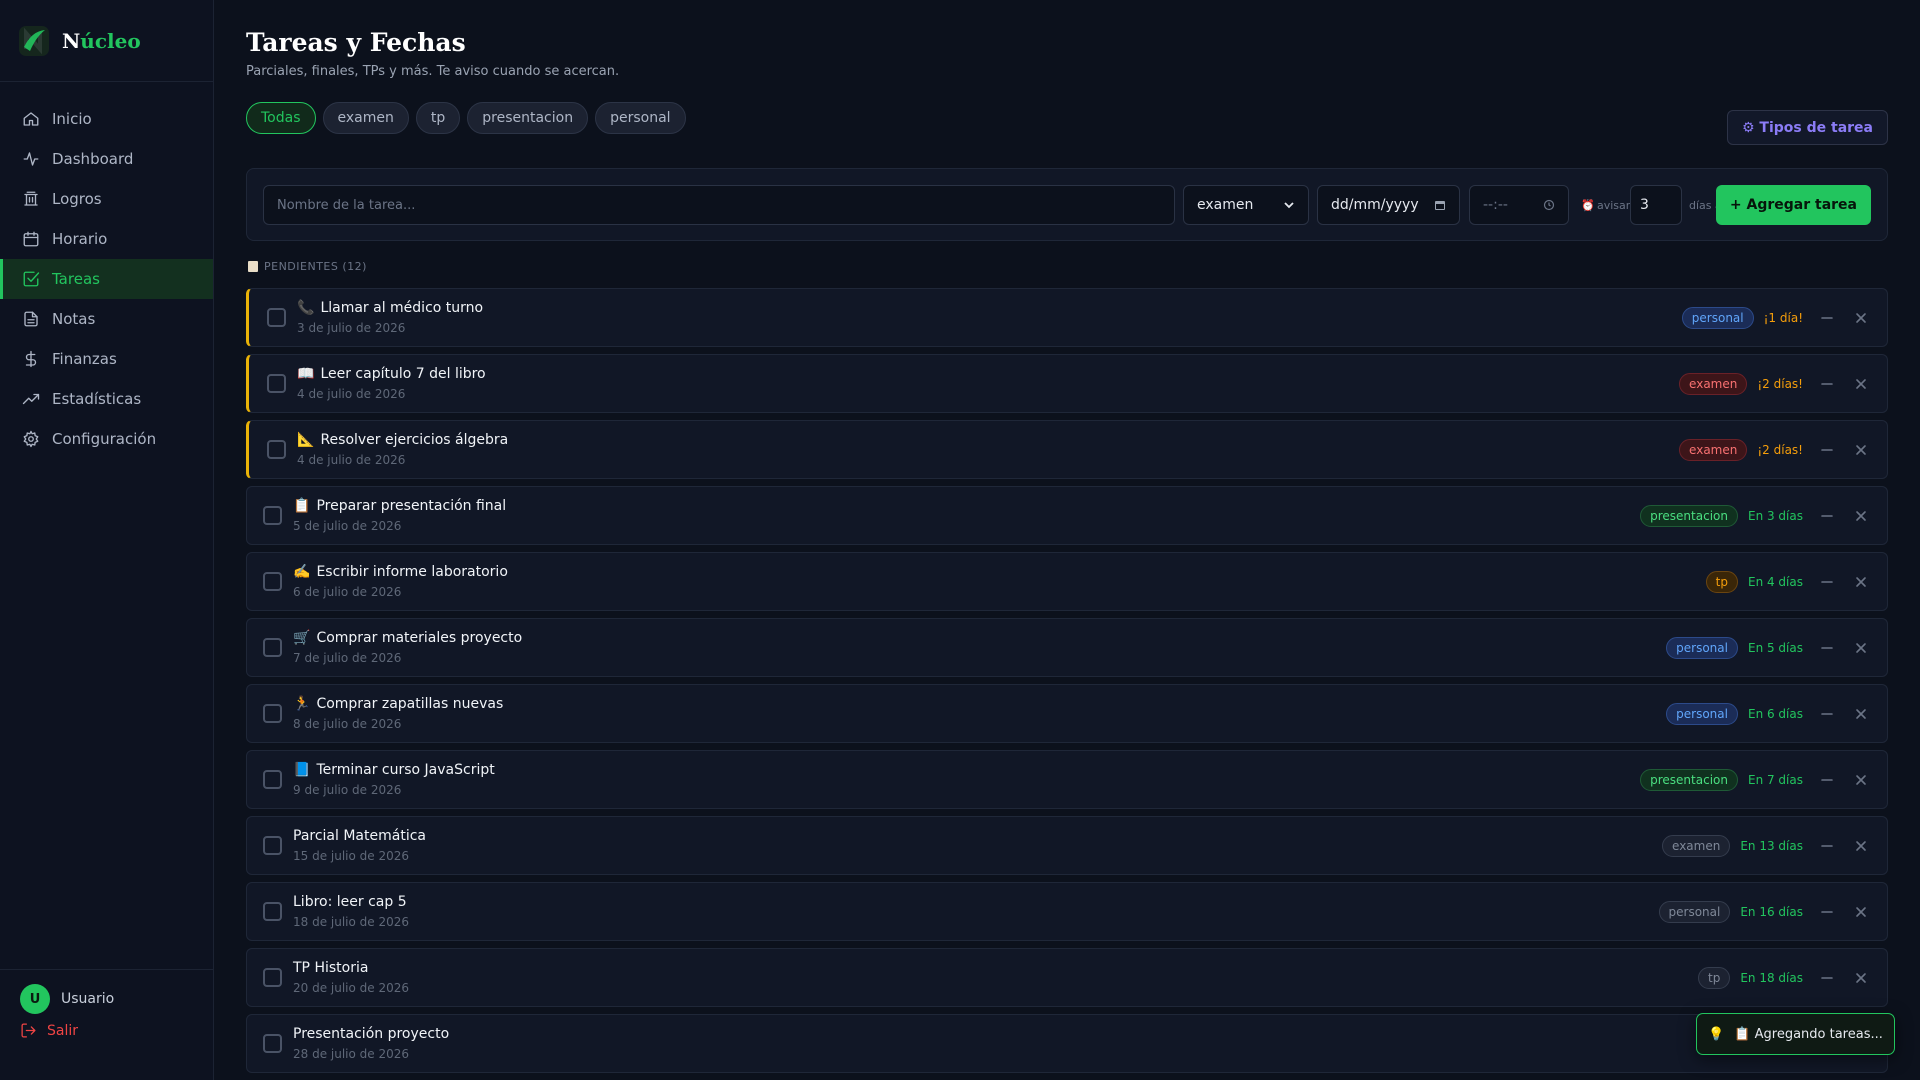  Describe the element at coordinates (1702, 647) in the screenshot. I see `task-tag-badge: personal` at that location.